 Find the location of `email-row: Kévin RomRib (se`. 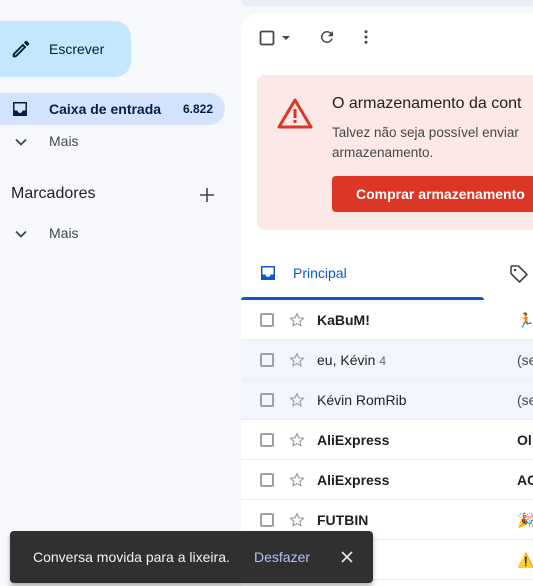

email-row: Kévin RomRib (se is located at coordinates (387, 400).